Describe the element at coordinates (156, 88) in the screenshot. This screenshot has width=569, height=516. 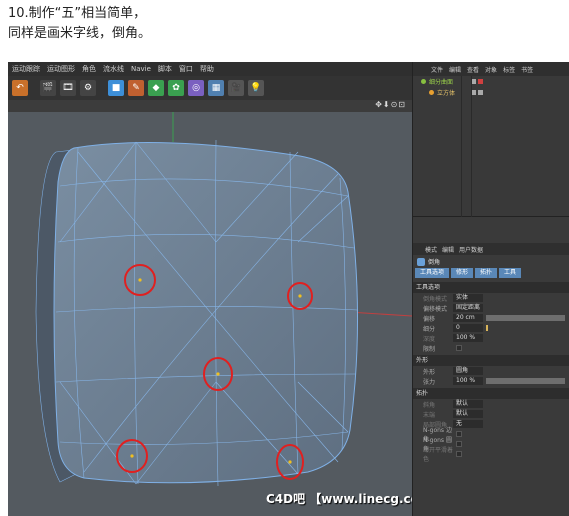
I see `subdivision-icon: ◆` at that location.